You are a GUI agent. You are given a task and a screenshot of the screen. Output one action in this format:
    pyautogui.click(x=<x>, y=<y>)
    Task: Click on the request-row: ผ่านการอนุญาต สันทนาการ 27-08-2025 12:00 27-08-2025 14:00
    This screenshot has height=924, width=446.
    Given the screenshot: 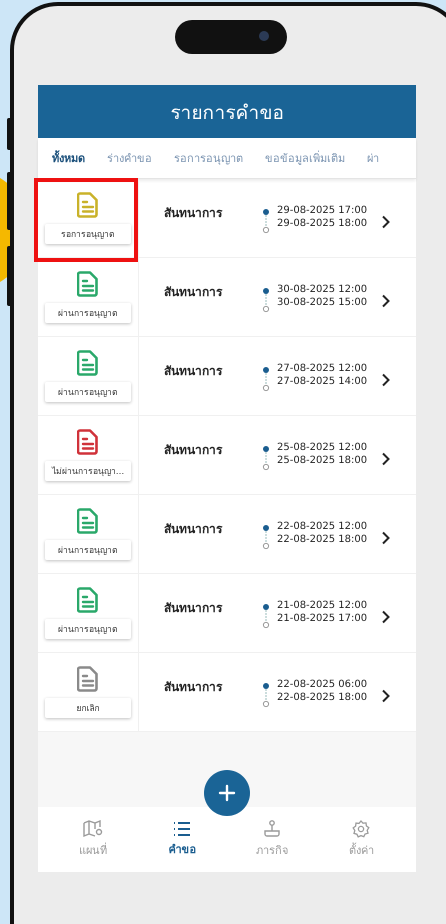 What is the action you would take?
    pyautogui.click(x=227, y=376)
    